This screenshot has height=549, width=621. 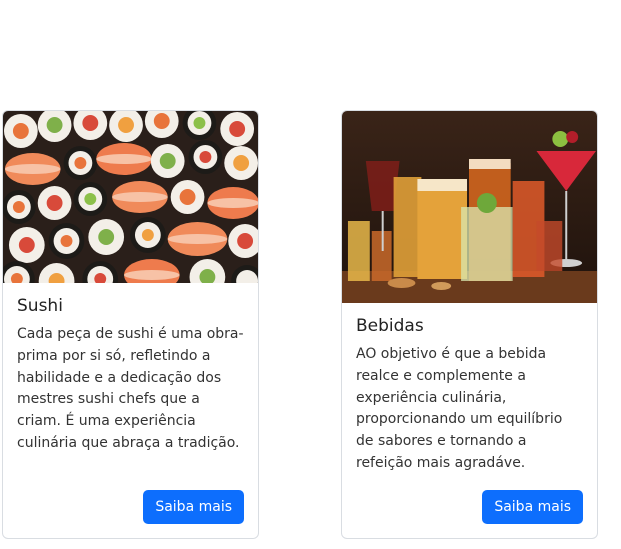 I want to click on drinks-image, so click(x=469, y=207).